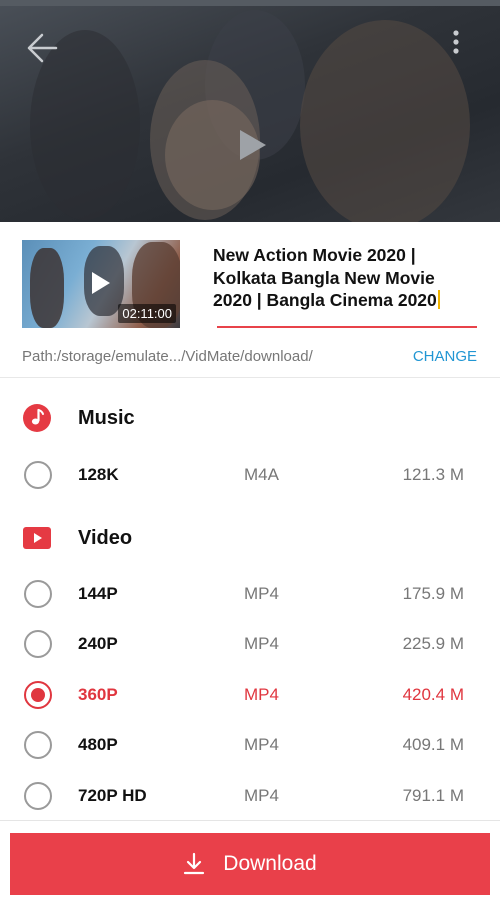 This screenshot has height=898, width=500. I want to click on download-label: Download, so click(270, 863).